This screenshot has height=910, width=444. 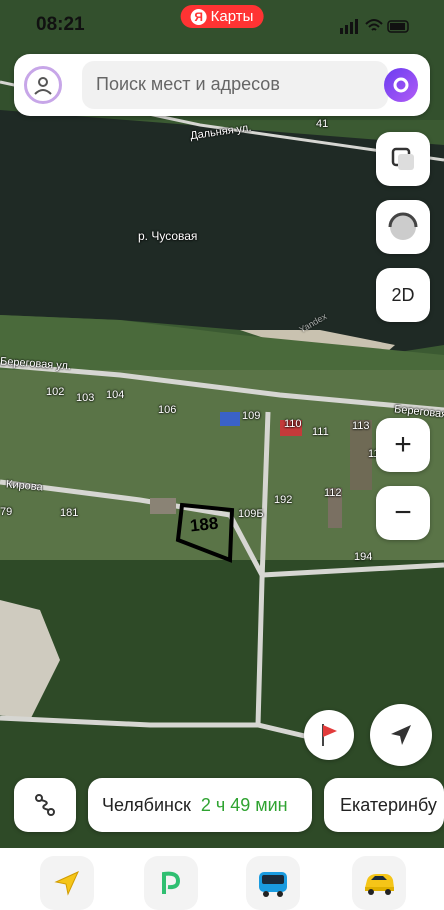 I want to click on taxi-icon, so click(x=379, y=884).